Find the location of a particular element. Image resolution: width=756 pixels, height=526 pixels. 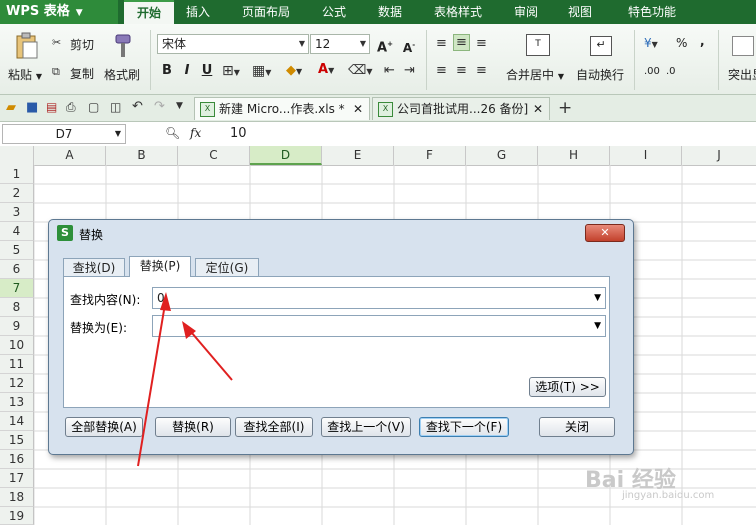

row-header: 15 is located at coordinates (17, 440).